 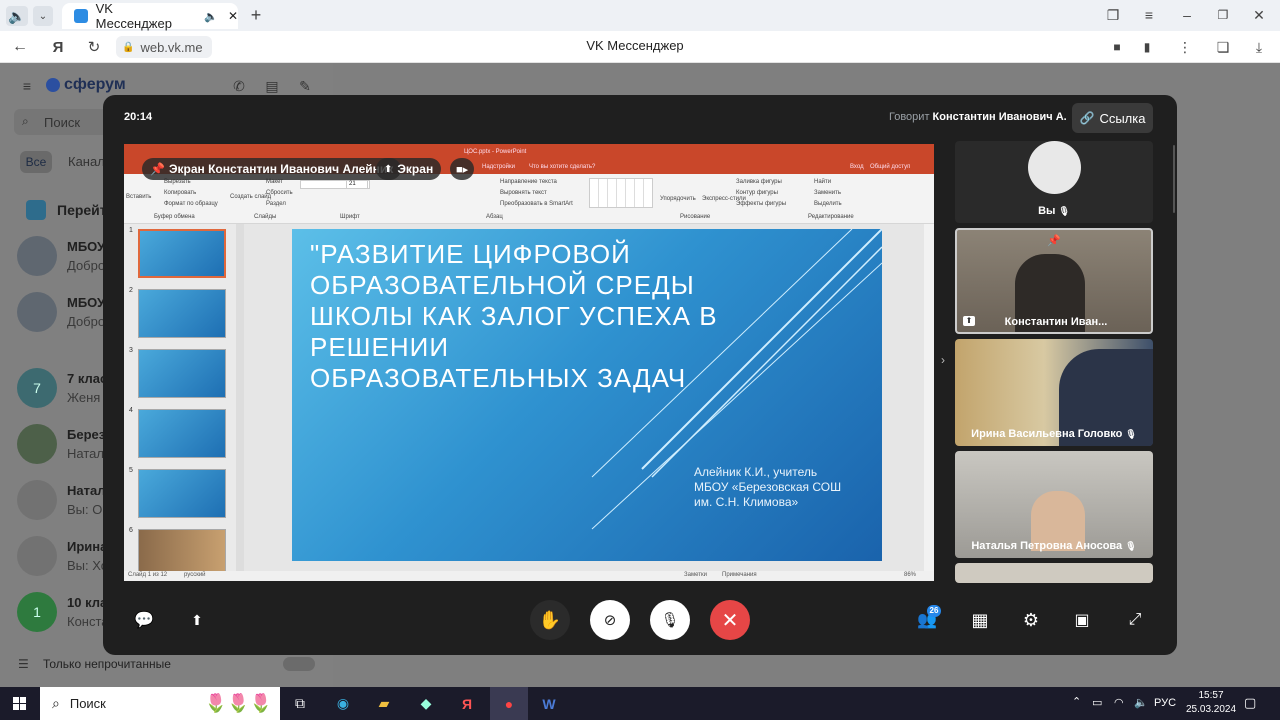 What do you see at coordinates (384, 703) in the screenshot?
I see `file-explorer-icon: ▰` at bounding box center [384, 703].